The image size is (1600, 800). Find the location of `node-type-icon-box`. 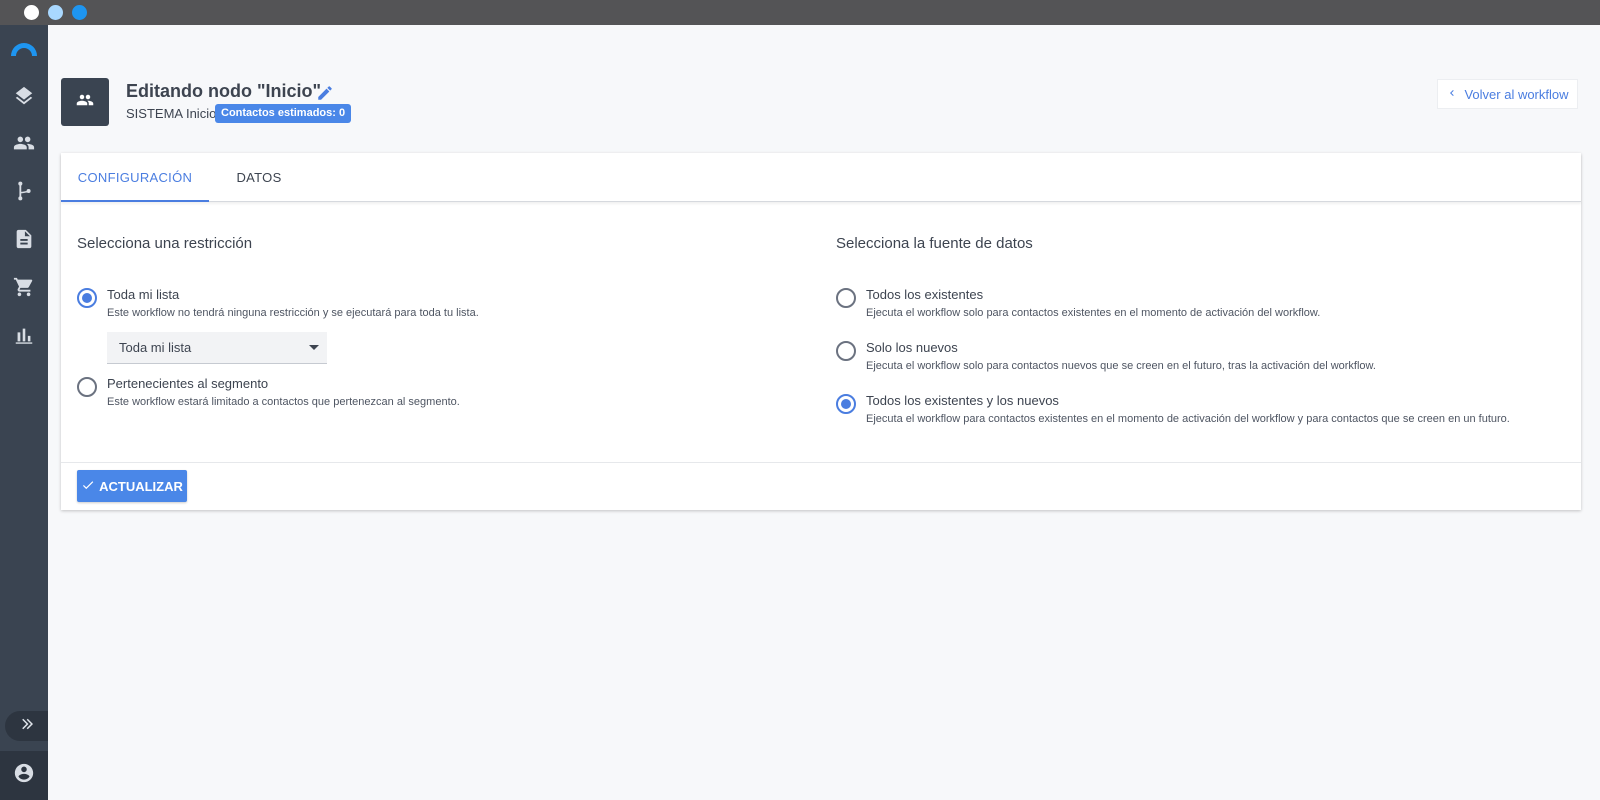

node-type-icon-box is located at coordinates (85, 102).